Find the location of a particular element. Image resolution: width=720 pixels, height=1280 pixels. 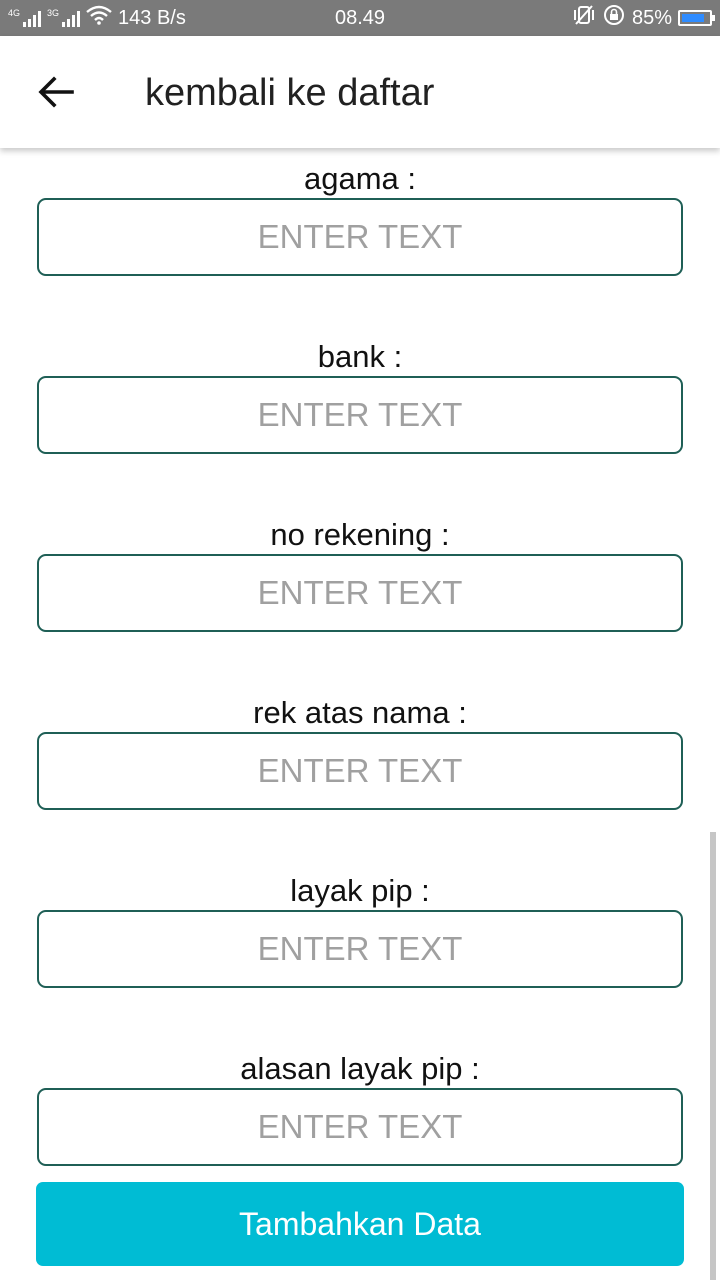

agama-input is located at coordinates (360, 237).